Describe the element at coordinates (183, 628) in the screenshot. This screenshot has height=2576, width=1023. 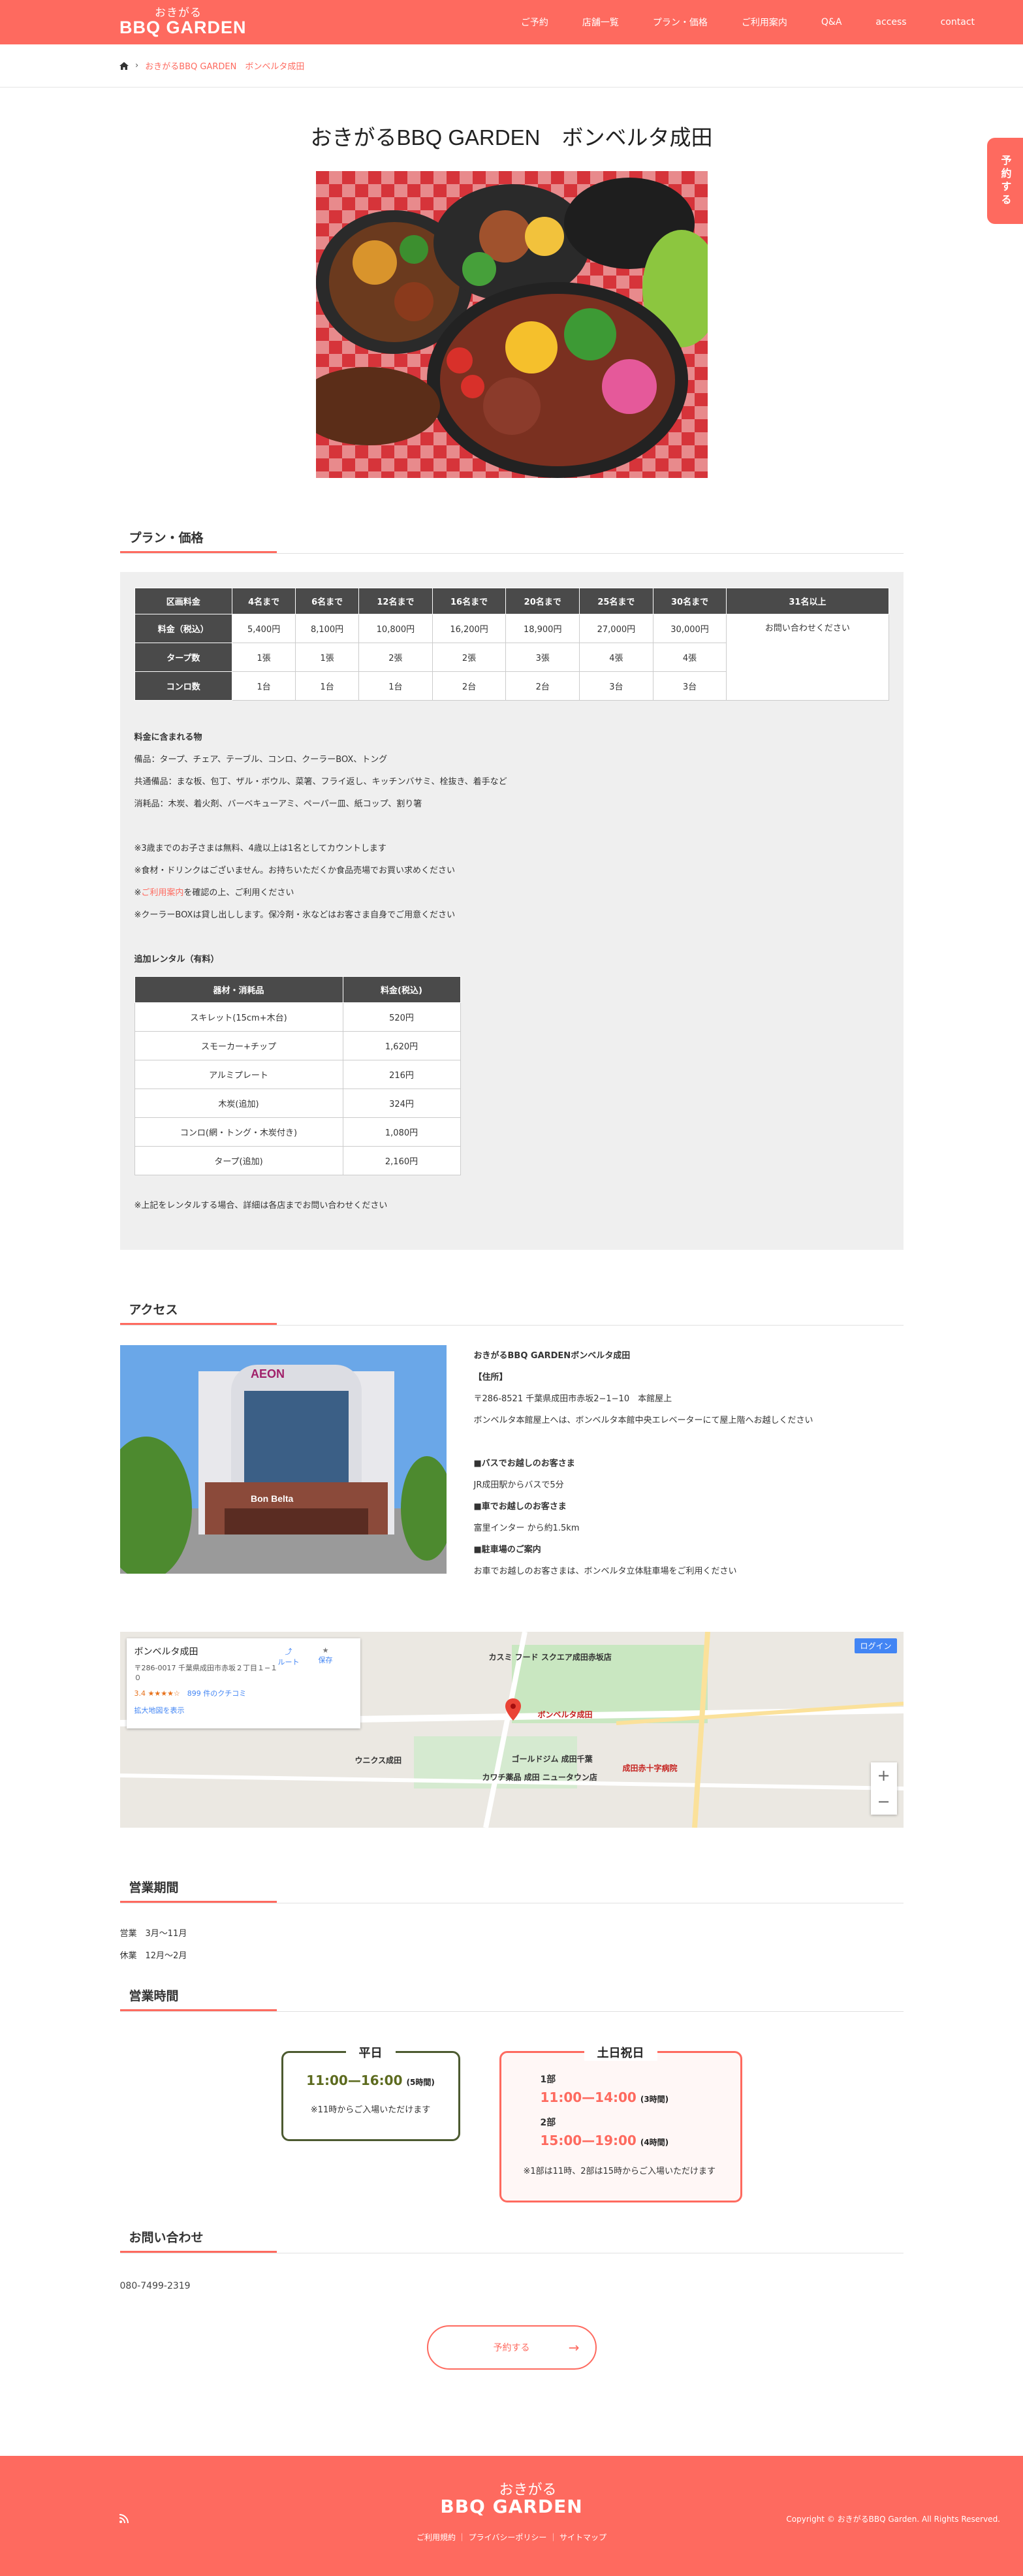
I see `row-header: 料金（税込）` at that location.